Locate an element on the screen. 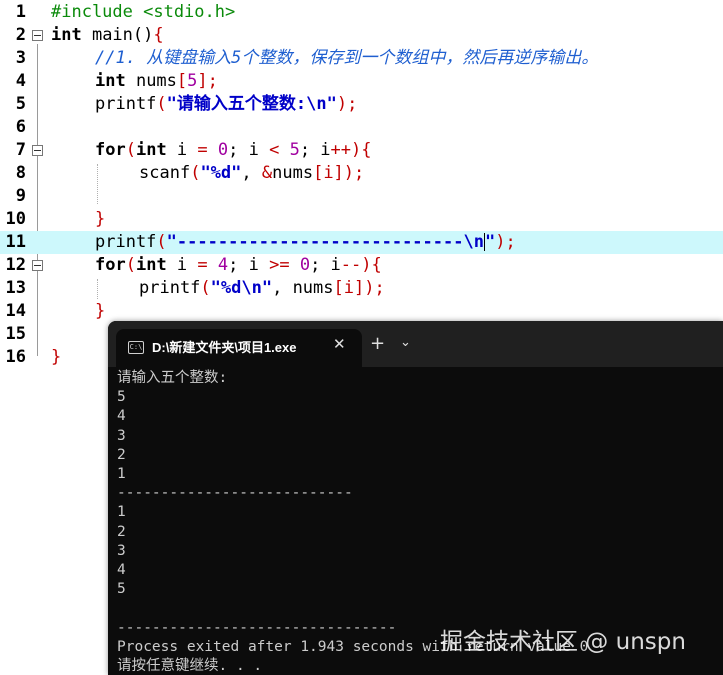 The image size is (723, 675). code-line-3: 3 //1. 从键盘输入5个整数，保存到一个数组中，然后再逆序输出。 is located at coordinates (361, 58).